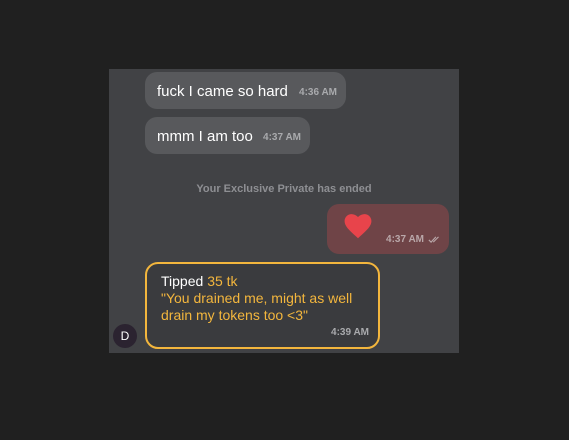  What do you see at coordinates (222, 281) in the screenshot?
I see `tip-amount: 35 tk` at bounding box center [222, 281].